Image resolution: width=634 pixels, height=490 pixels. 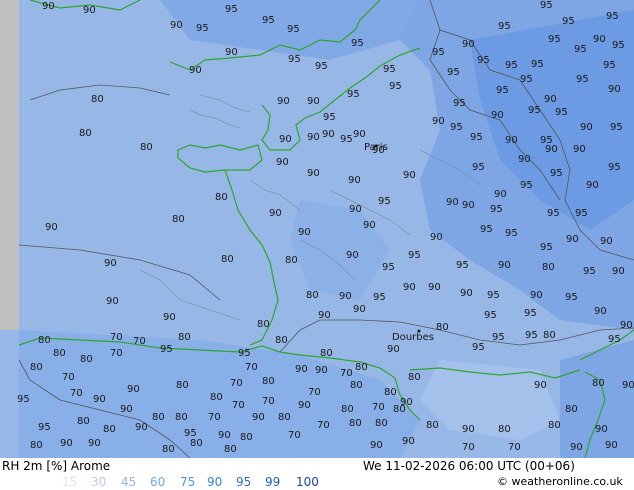 I want to click on moist-zone-se, so click(x=597, y=399).